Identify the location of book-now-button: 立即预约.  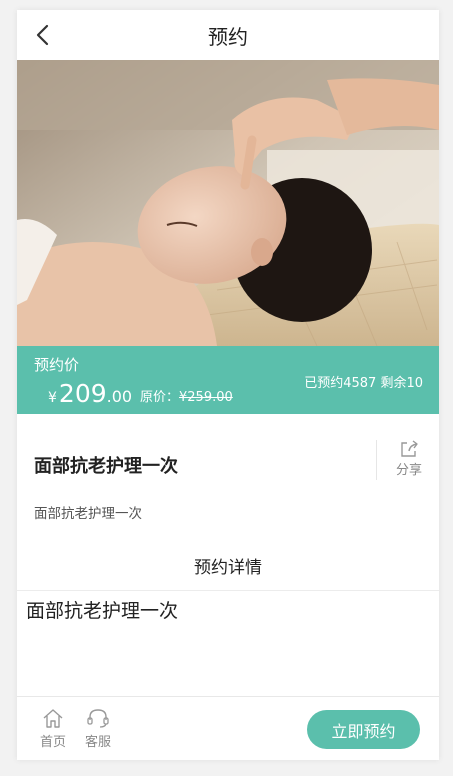
(363, 729).